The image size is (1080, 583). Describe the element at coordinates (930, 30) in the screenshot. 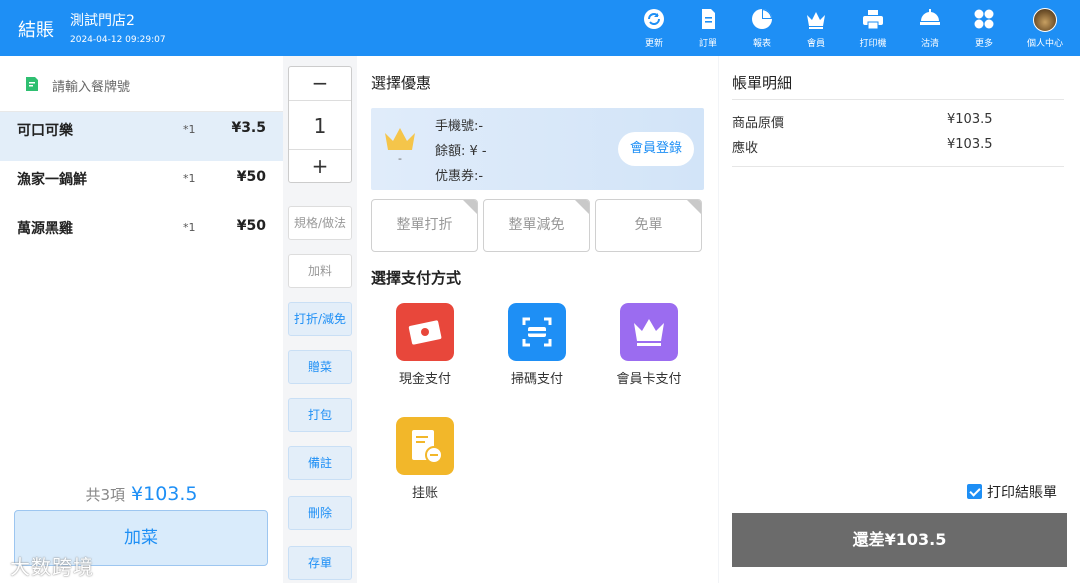

I see `nav-sold-out: 沽清` at that location.